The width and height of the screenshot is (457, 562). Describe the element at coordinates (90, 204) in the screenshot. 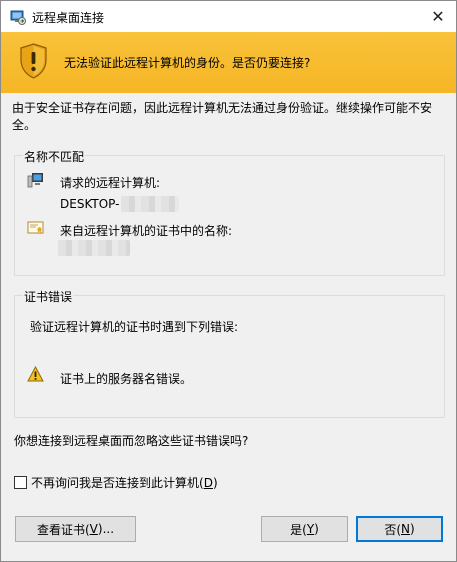

I see `requested-computer-value: DESKTOP-` at that location.